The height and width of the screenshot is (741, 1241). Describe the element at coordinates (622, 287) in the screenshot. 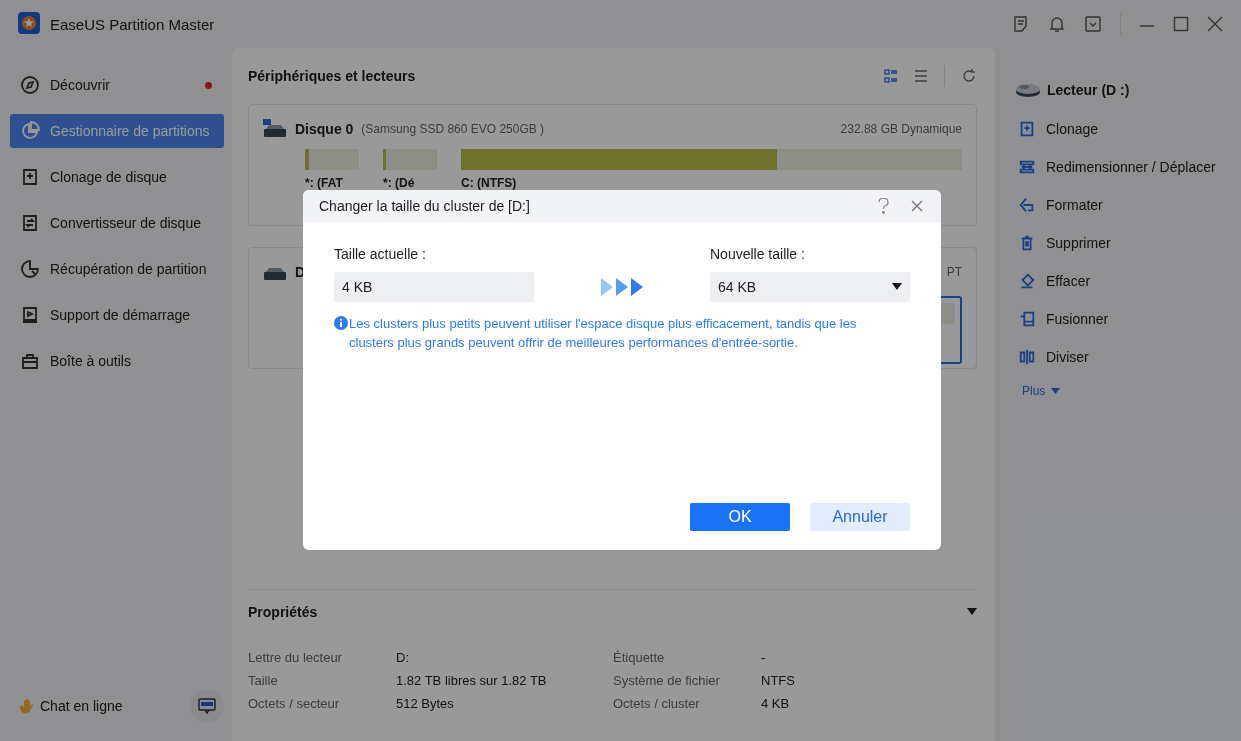

I see `triple-arrow-icon` at that location.